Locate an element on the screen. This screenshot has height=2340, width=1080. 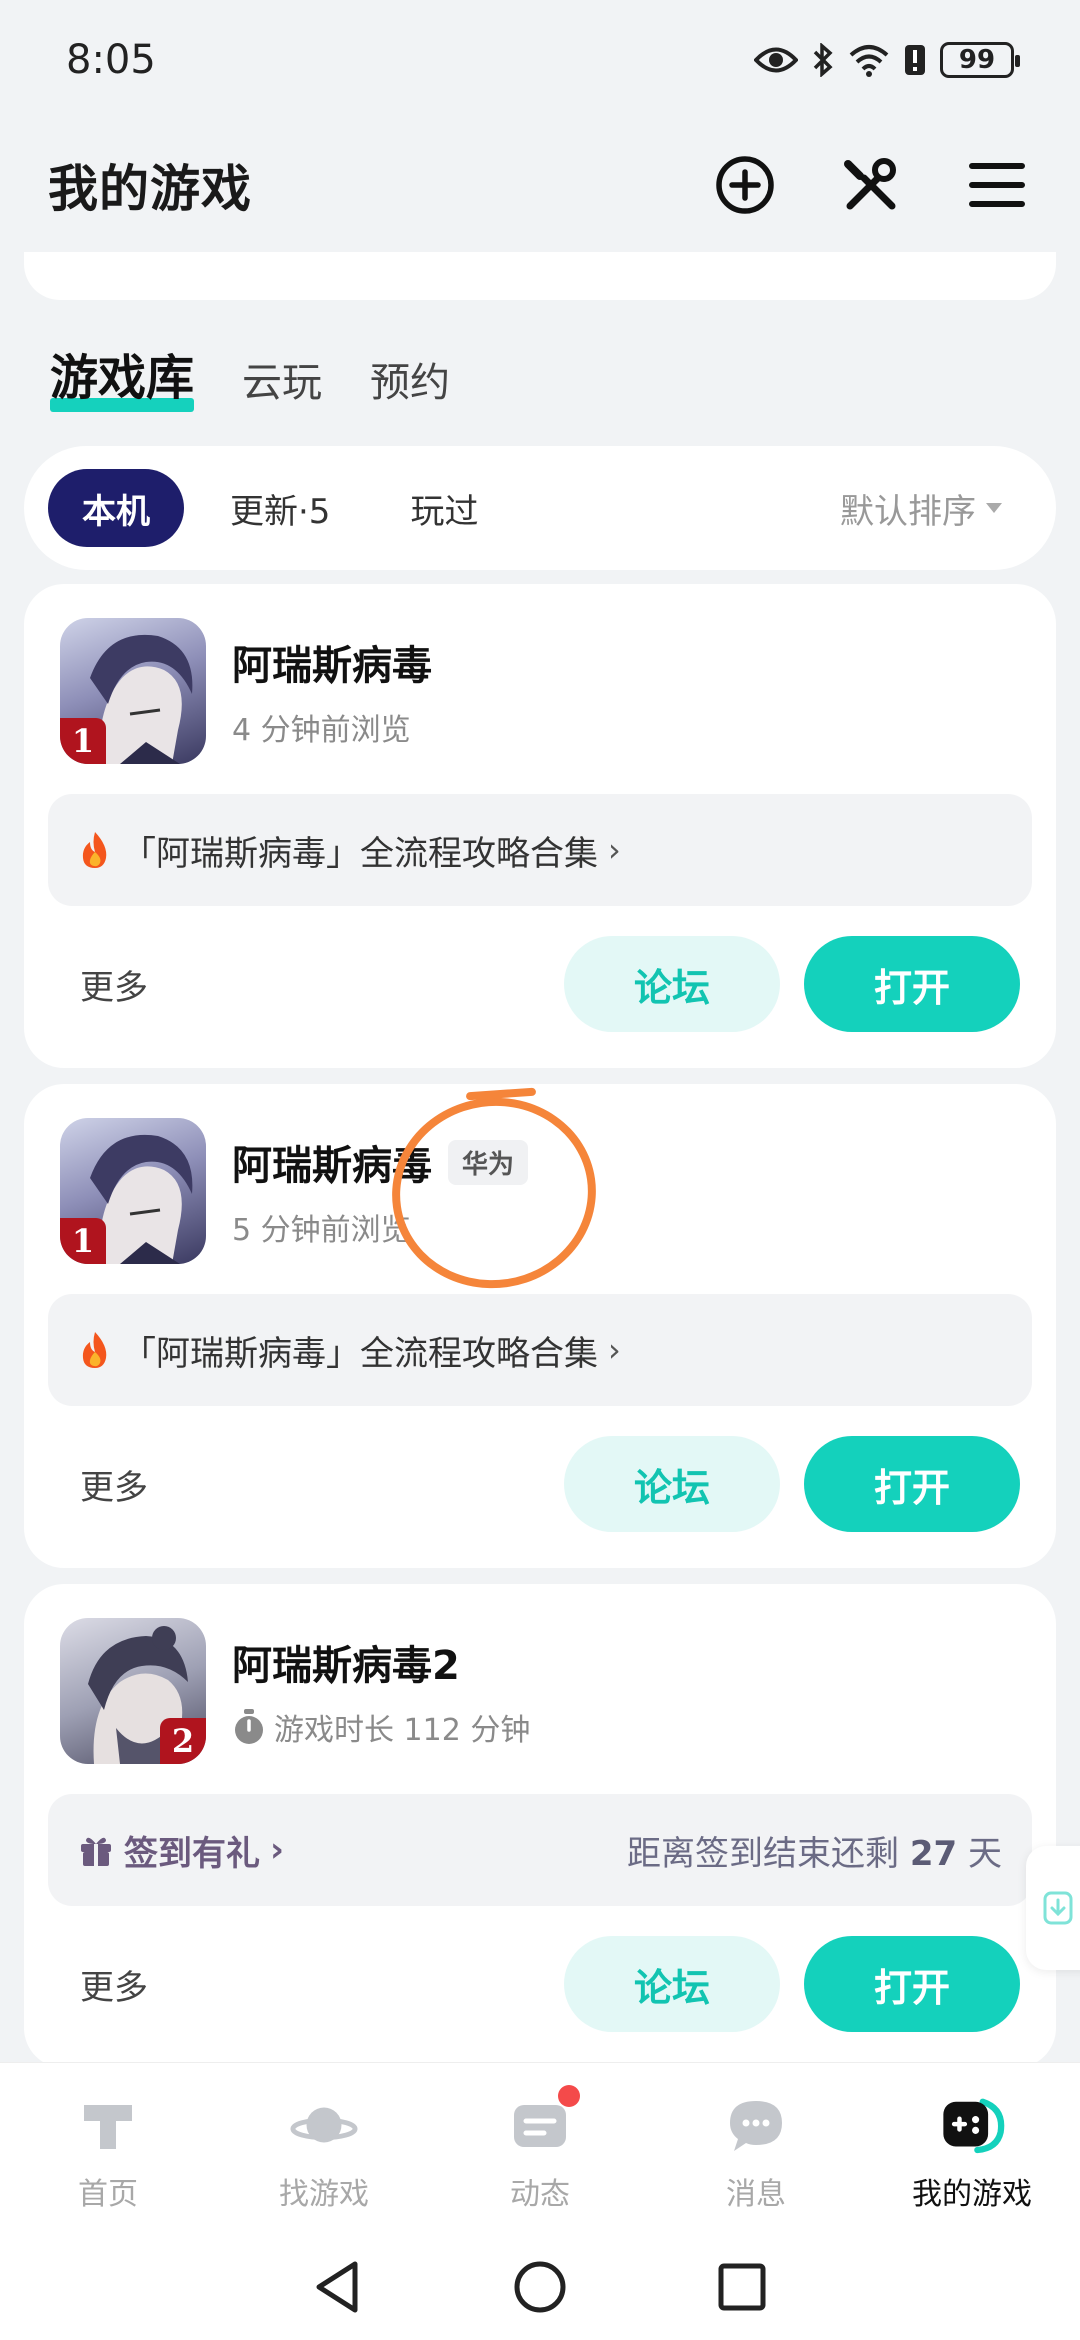
nav-label: 消息 is located at coordinates (756, 2194).